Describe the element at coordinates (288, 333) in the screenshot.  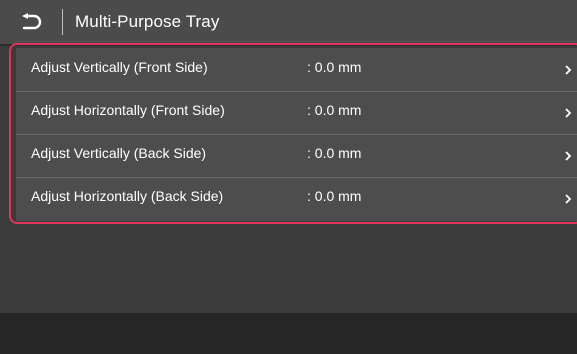
I see `bottom-bar` at that location.